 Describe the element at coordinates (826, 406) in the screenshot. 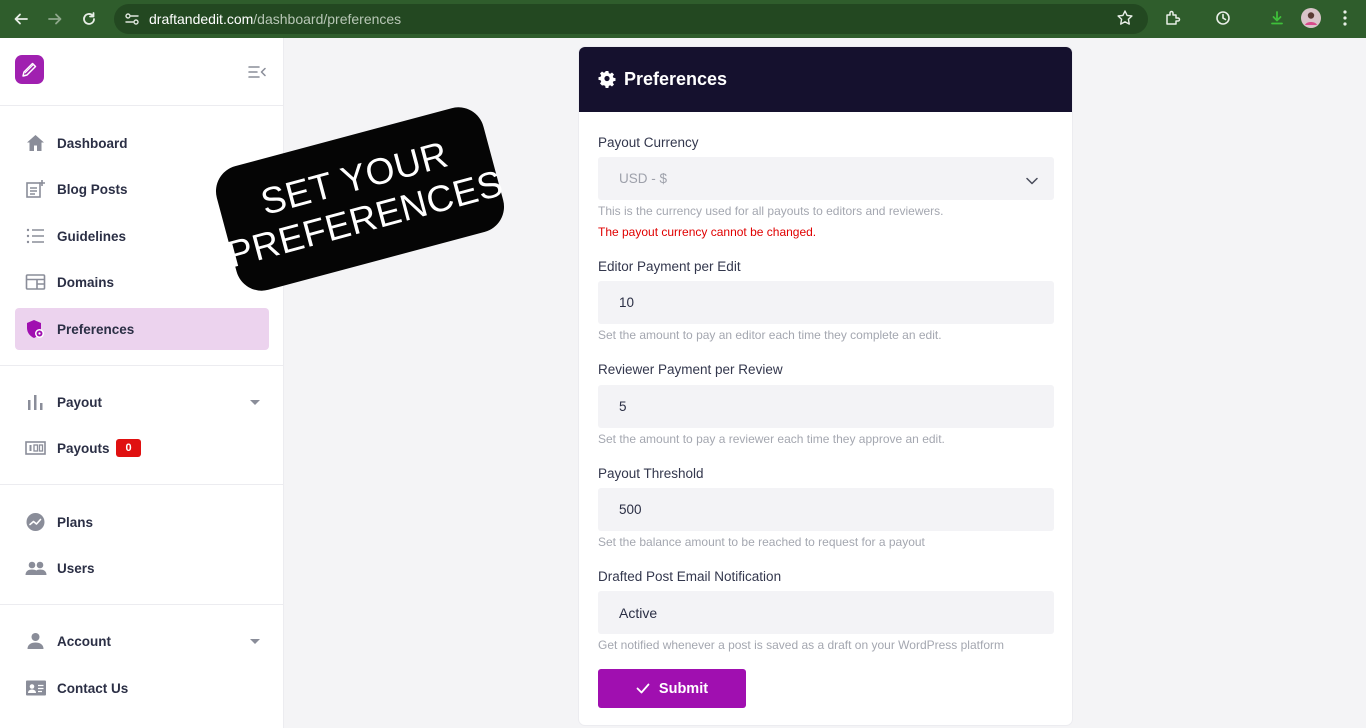

I see `reviewer-payment-input: 5` at that location.